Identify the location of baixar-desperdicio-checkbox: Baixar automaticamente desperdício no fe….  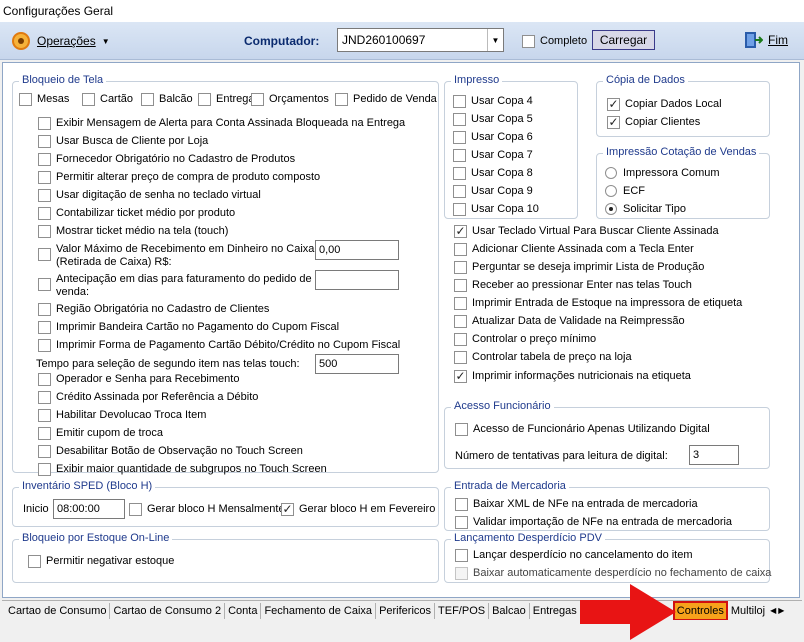
(613, 573).